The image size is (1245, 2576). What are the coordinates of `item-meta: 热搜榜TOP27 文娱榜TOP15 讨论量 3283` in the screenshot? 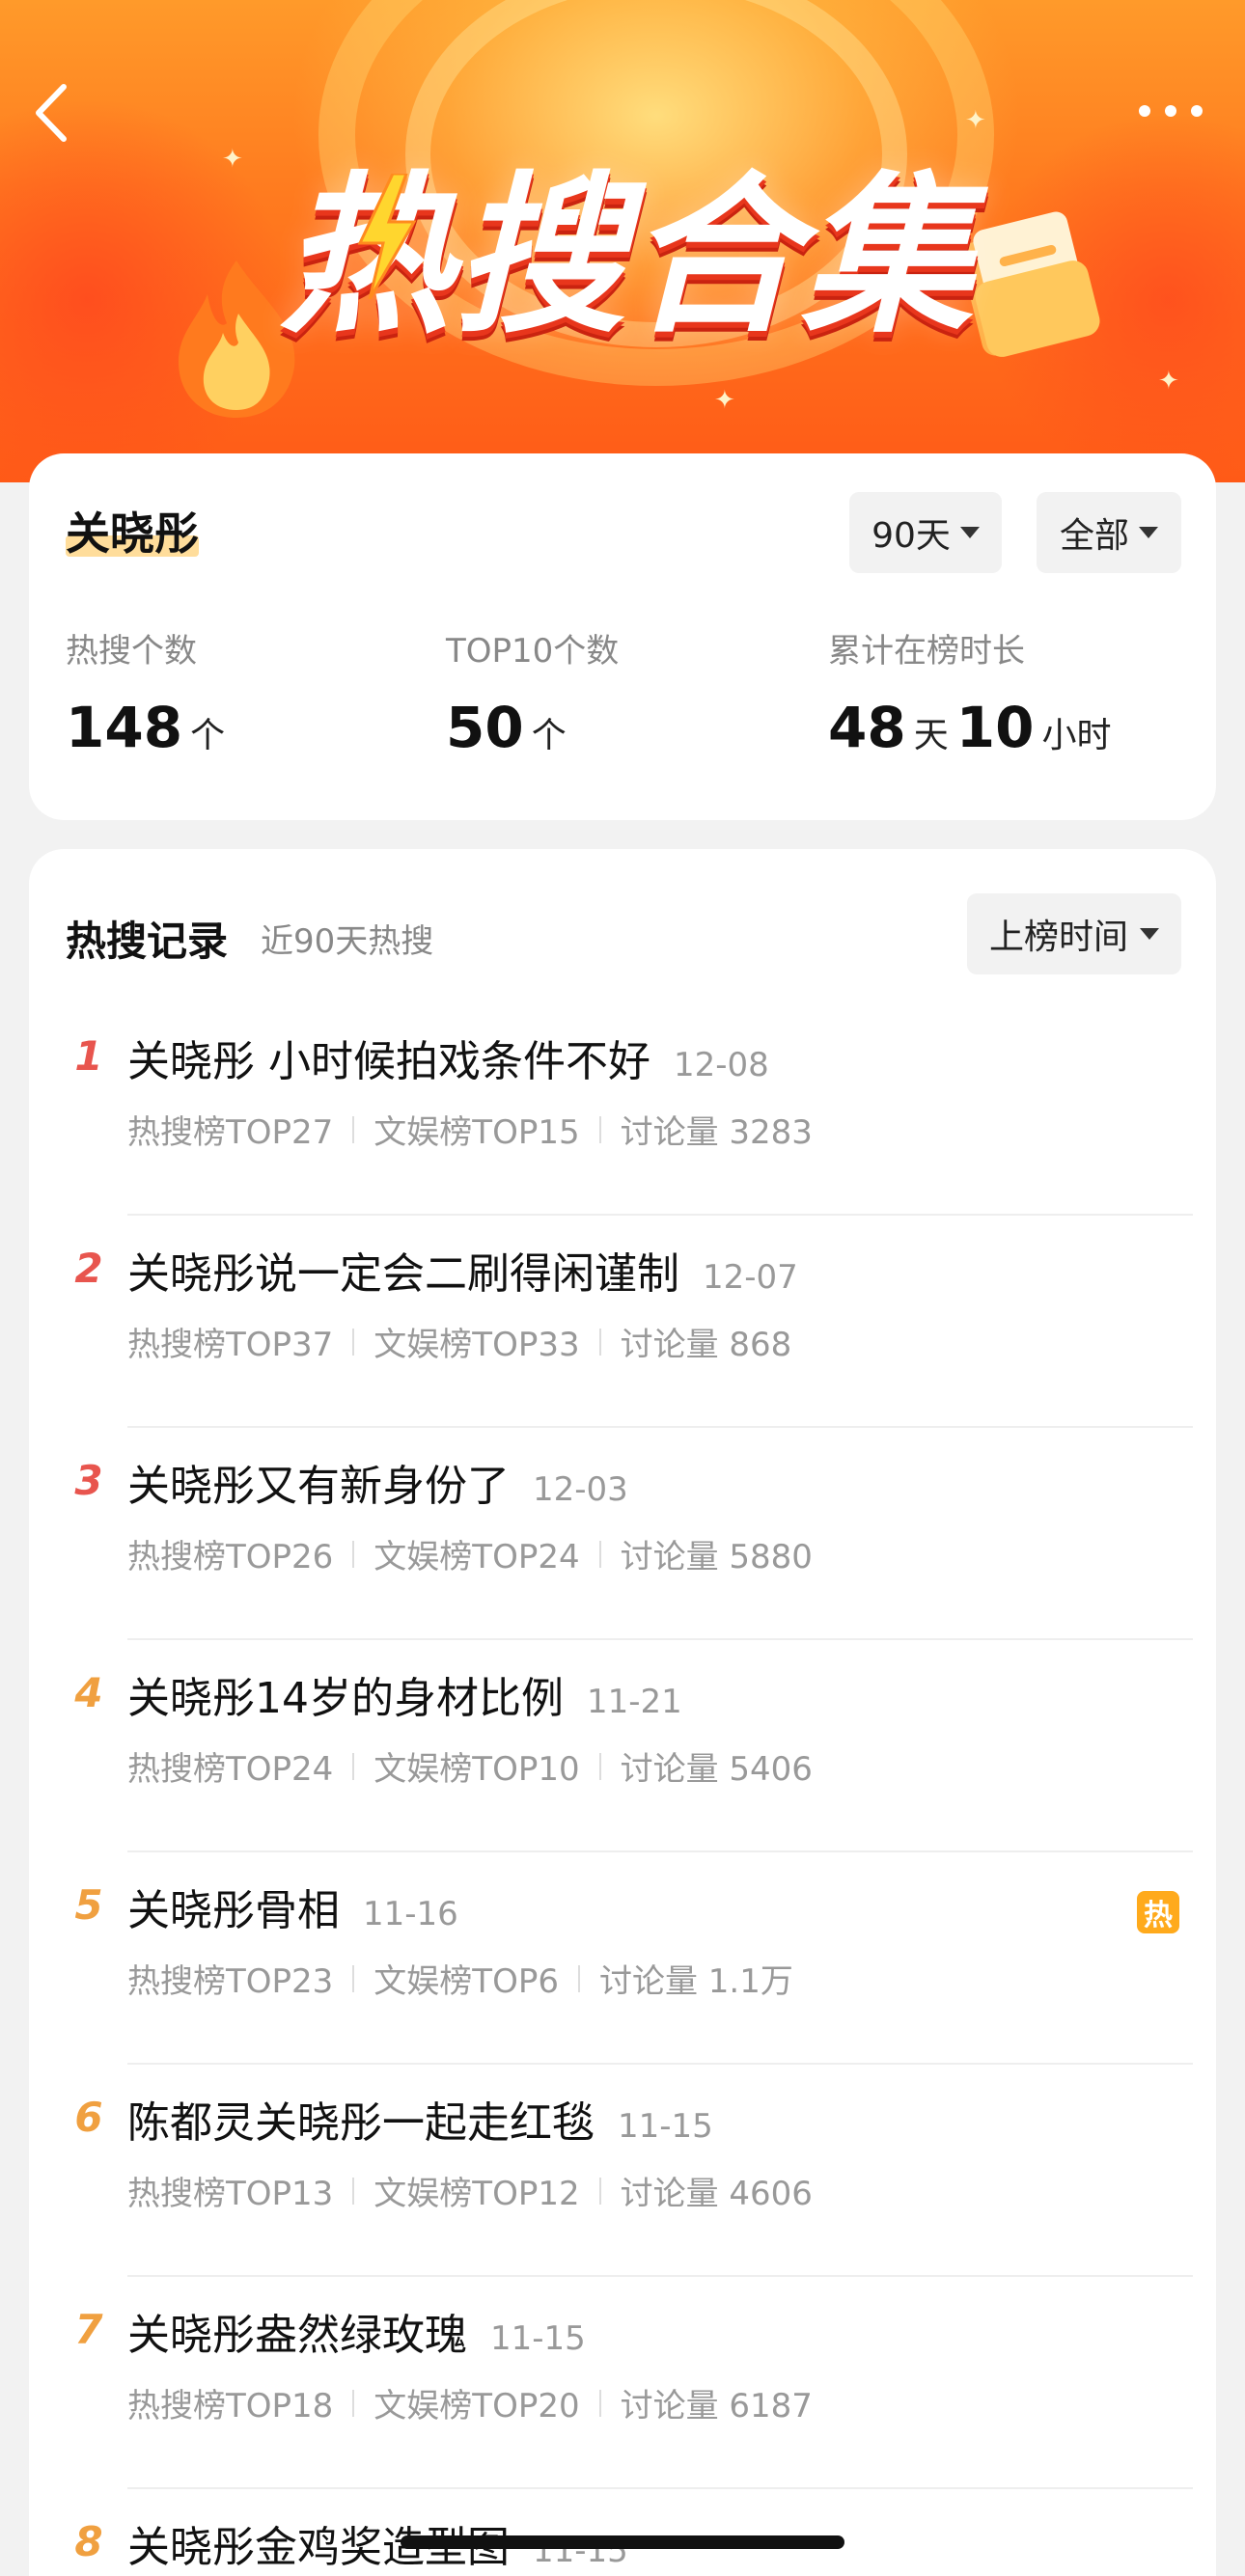 It's located at (470, 1129).